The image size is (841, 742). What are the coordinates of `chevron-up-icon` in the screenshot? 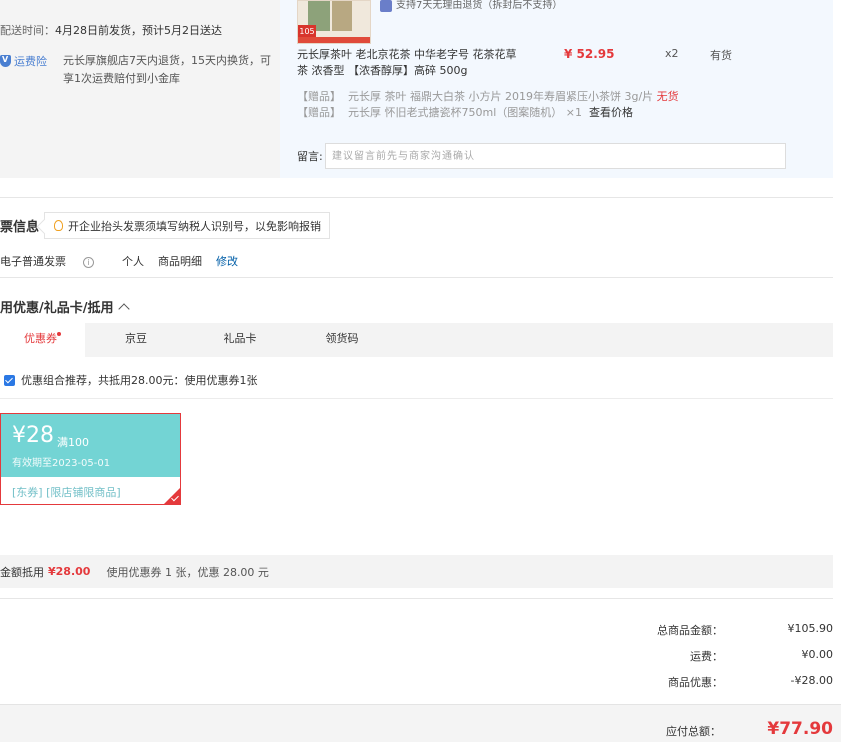 It's located at (123, 308).